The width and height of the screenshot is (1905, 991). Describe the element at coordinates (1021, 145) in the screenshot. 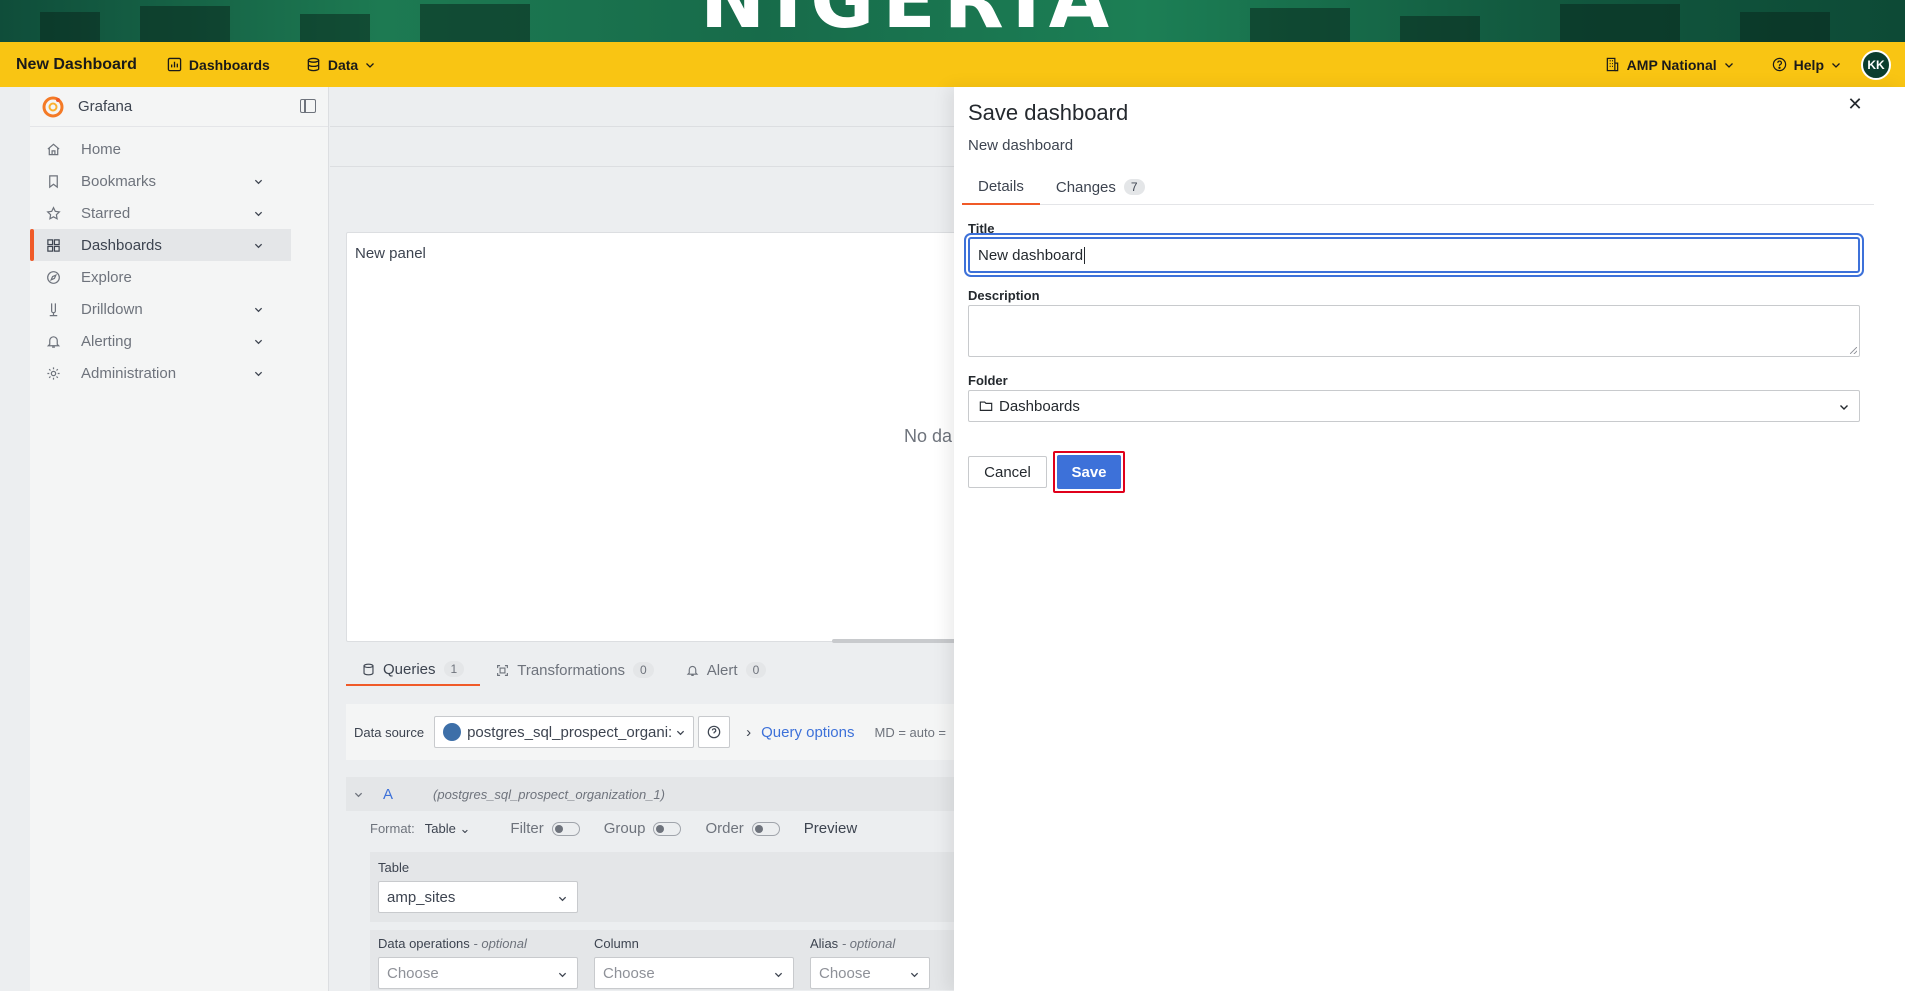

I see `drawer-subtitle: New dashboard` at that location.